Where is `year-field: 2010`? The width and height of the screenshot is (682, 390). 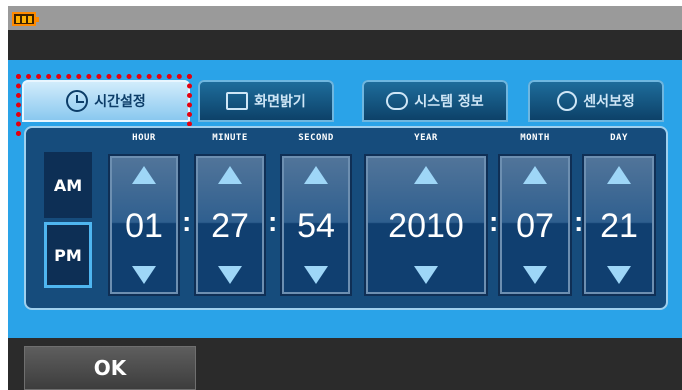
year-field: 2010 is located at coordinates (426, 225).